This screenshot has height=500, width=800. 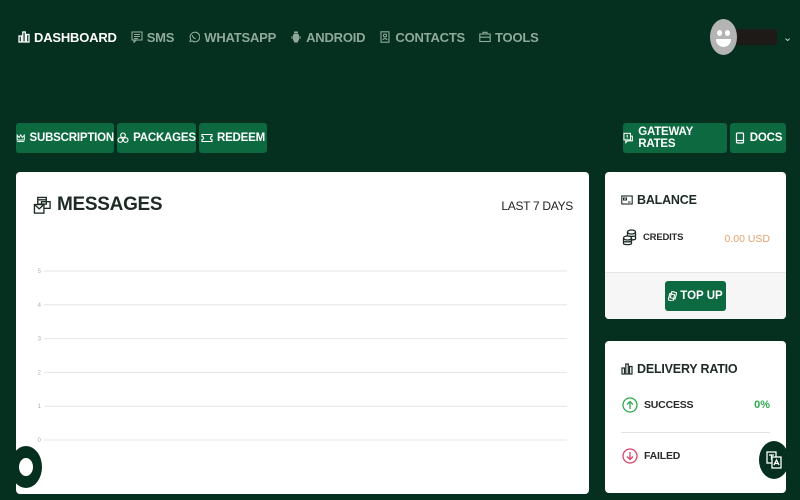 I want to click on translate-button, so click(x=774, y=460).